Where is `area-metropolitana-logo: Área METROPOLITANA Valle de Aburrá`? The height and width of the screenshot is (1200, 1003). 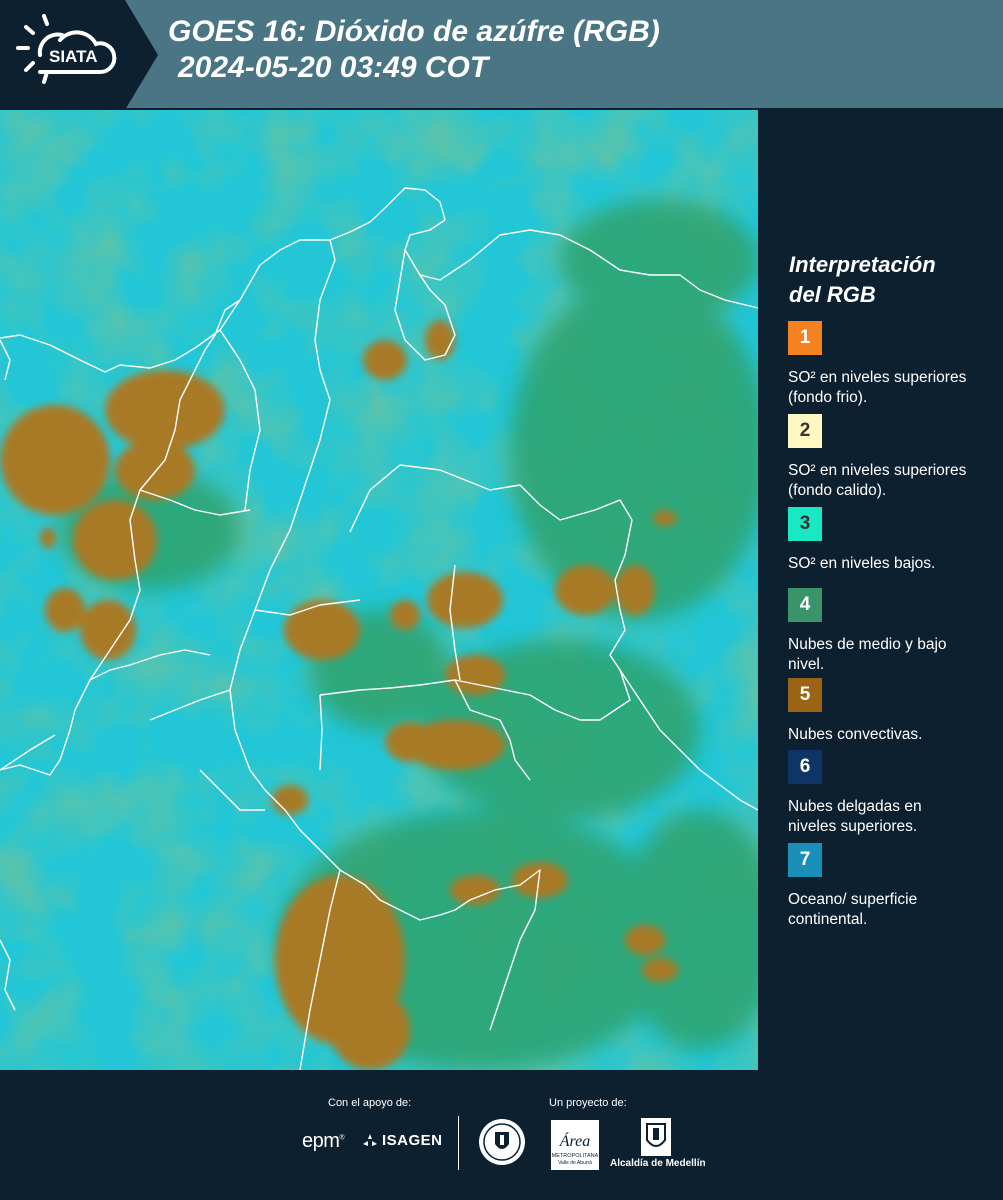 area-metropolitana-logo: Área METROPOLITANA Valle de Aburrá is located at coordinates (575, 1145).